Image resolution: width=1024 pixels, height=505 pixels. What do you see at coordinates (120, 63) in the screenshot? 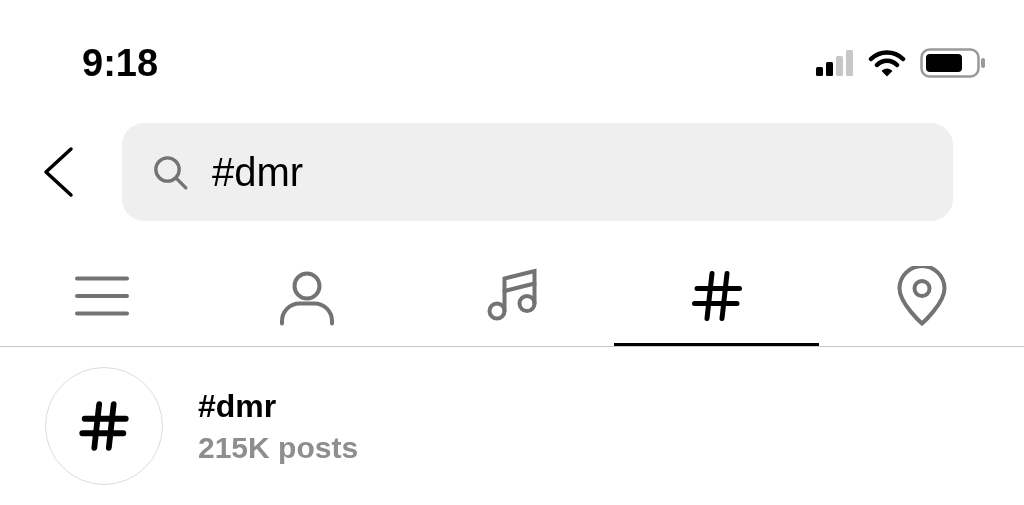
I see `status-time: 9:18` at bounding box center [120, 63].